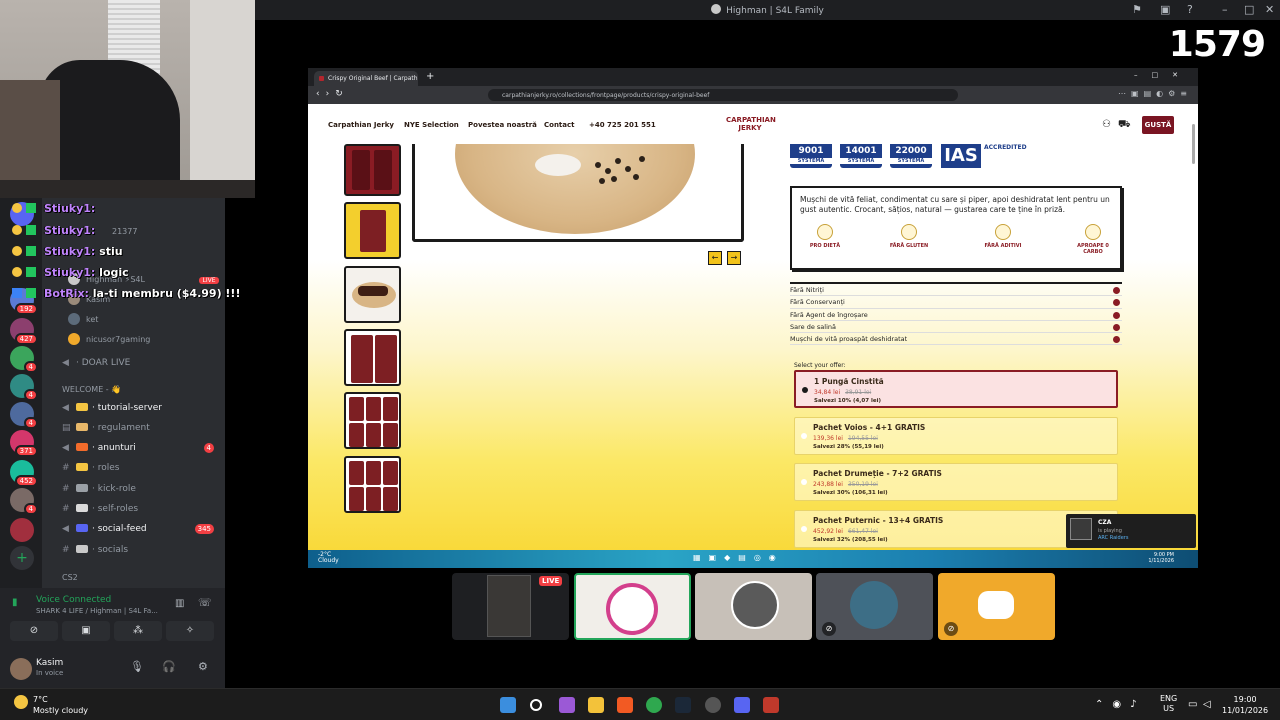 This screenshot has height=720, width=1280. I want to click on obs-icon, so click(713, 705).